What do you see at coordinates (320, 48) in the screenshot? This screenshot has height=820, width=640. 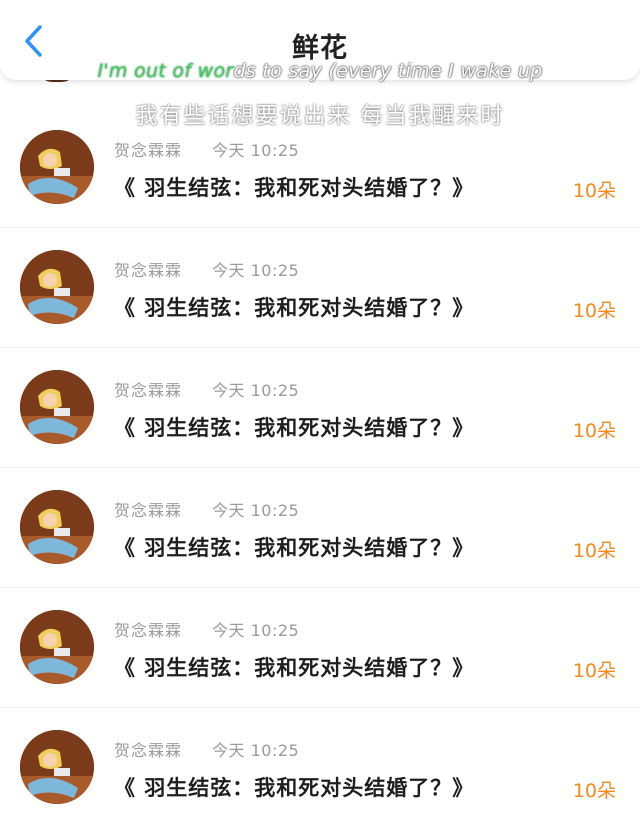 I see `page-title: 鲜花` at bounding box center [320, 48].